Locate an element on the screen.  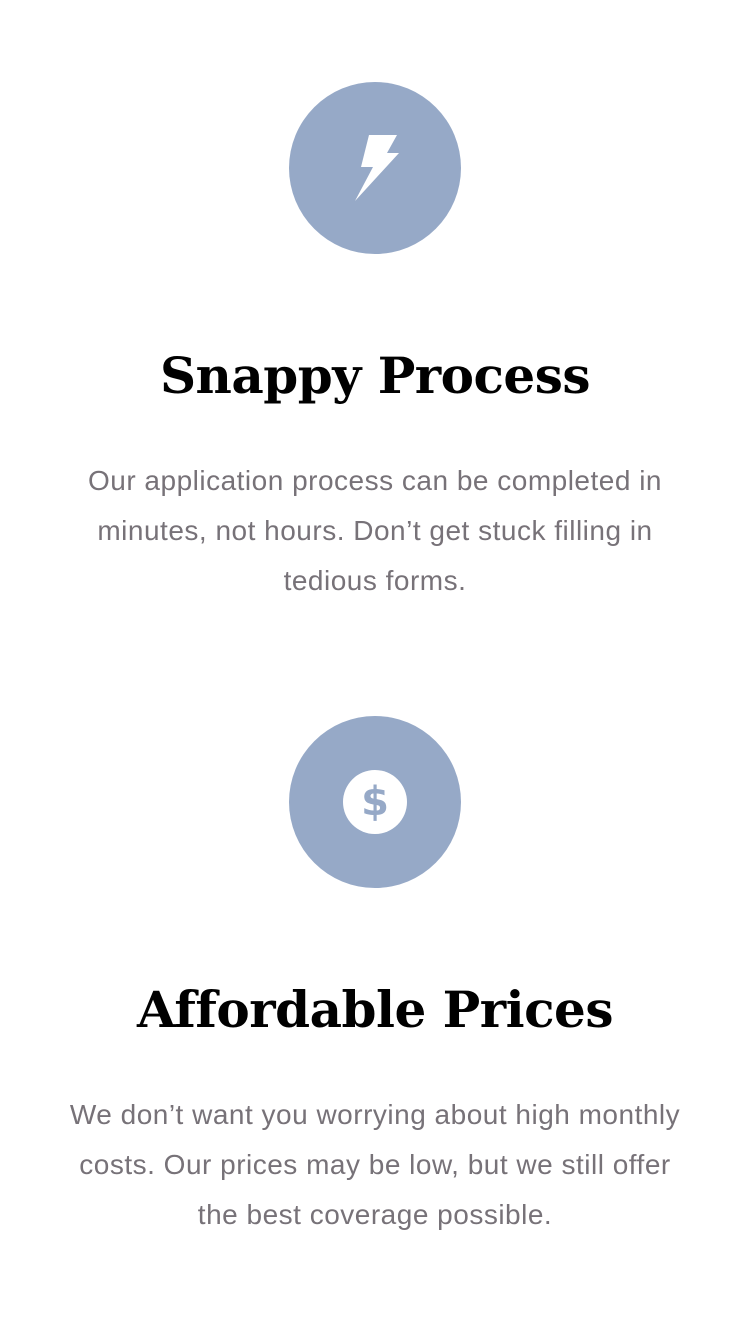
feature-icon-circle: $ is located at coordinates (375, 802).